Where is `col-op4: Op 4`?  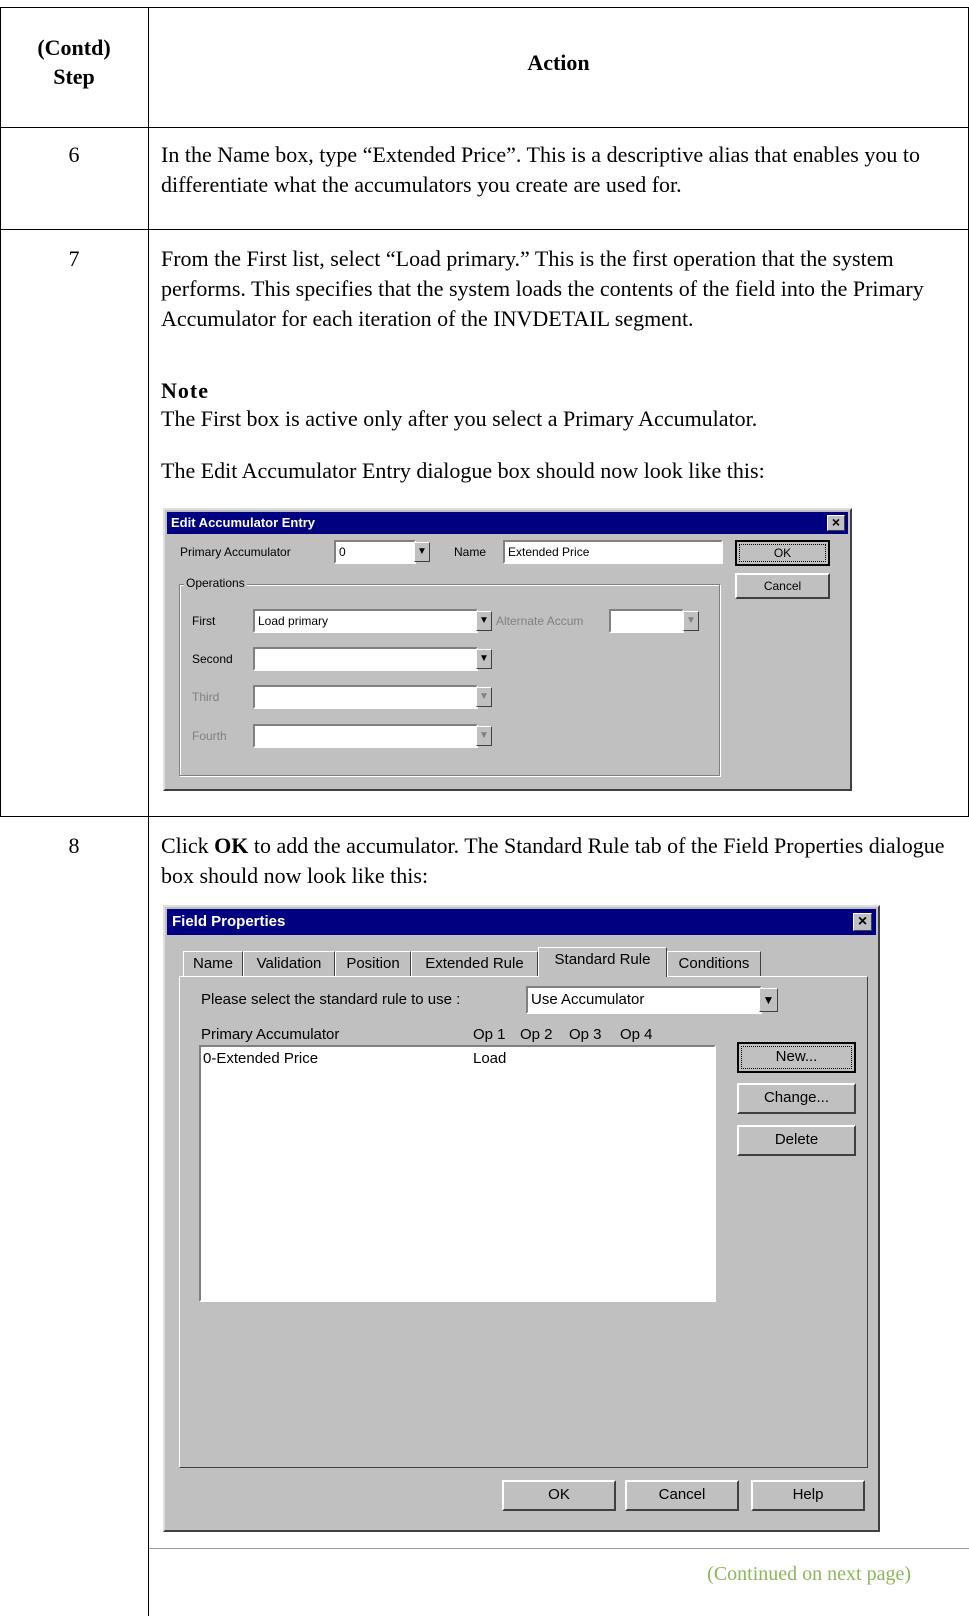
col-op4: Op 4 is located at coordinates (636, 1034).